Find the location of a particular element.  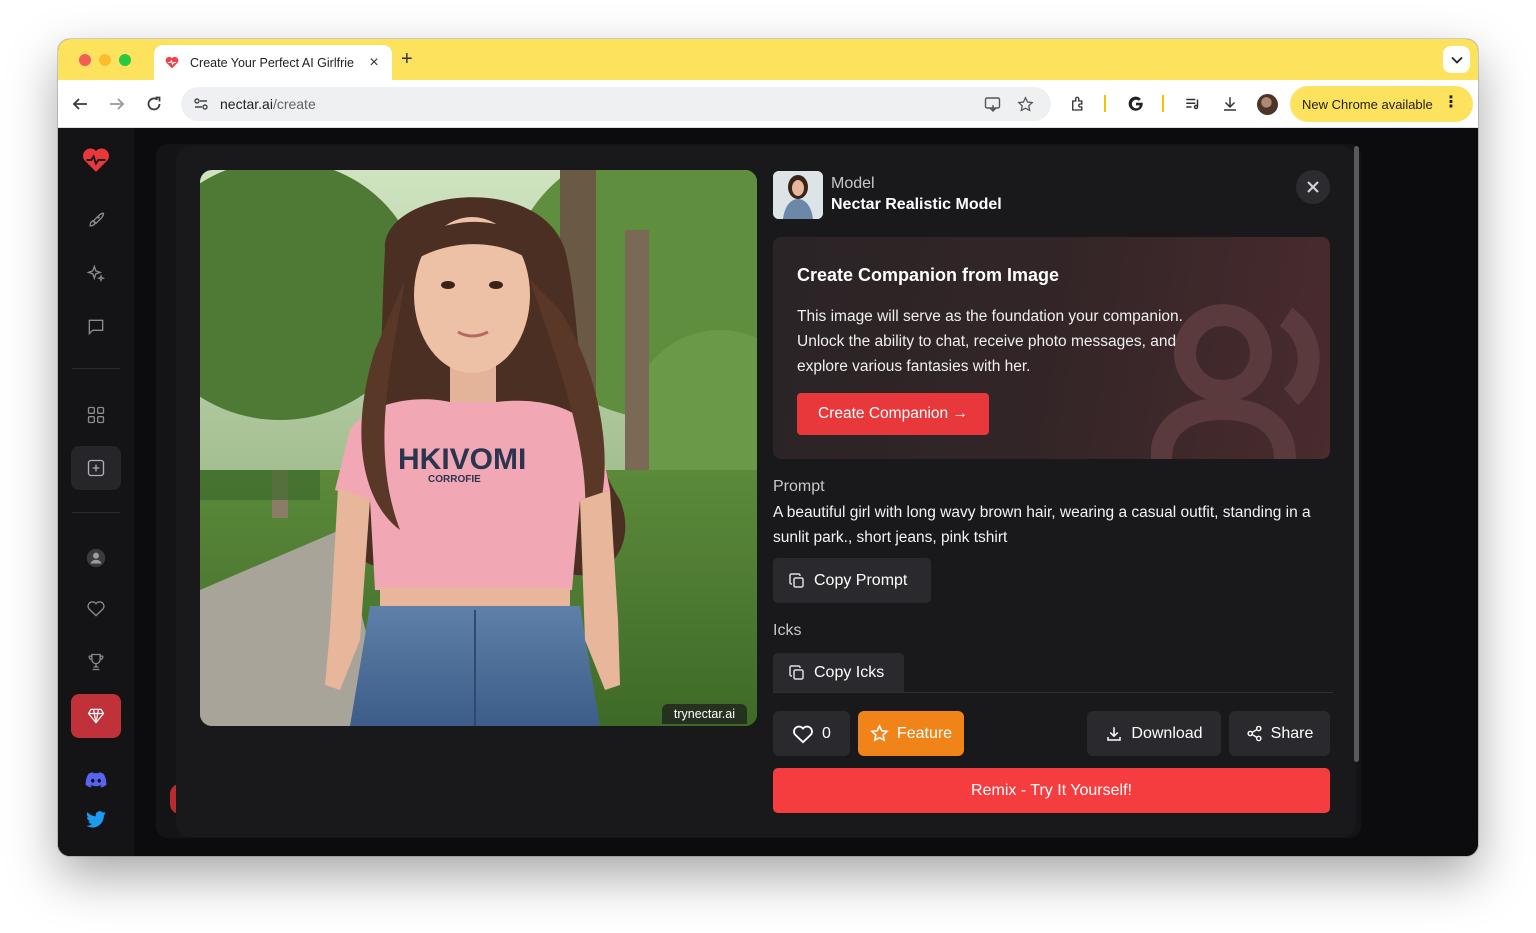

url-path: /create is located at coordinates (294, 104).